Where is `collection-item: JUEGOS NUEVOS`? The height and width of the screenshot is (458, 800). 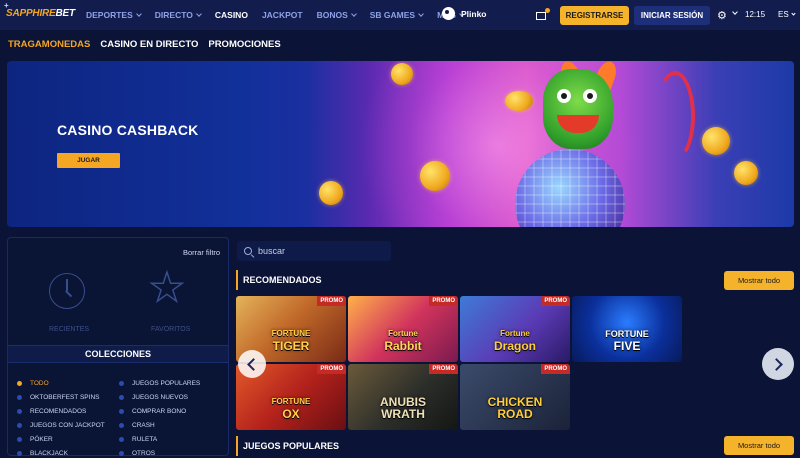 collection-item: JUEGOS NUEVOS is located at coordinates (170, 397).